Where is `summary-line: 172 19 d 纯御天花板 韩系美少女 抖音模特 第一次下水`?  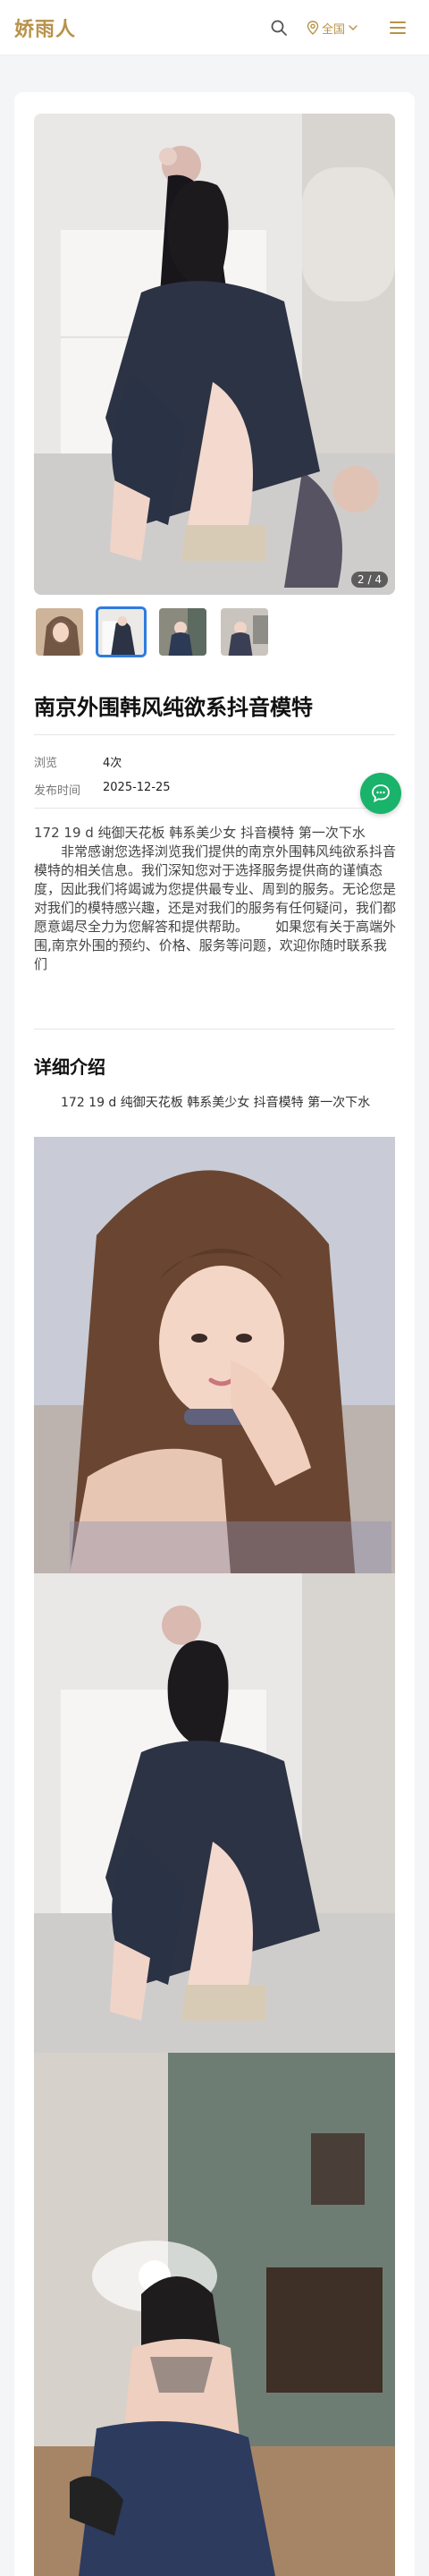
summary-line: 172 19 d 纯御天花板 韩系美少女 抖音模特 第一次下水 is located at coordinates (200, 833).